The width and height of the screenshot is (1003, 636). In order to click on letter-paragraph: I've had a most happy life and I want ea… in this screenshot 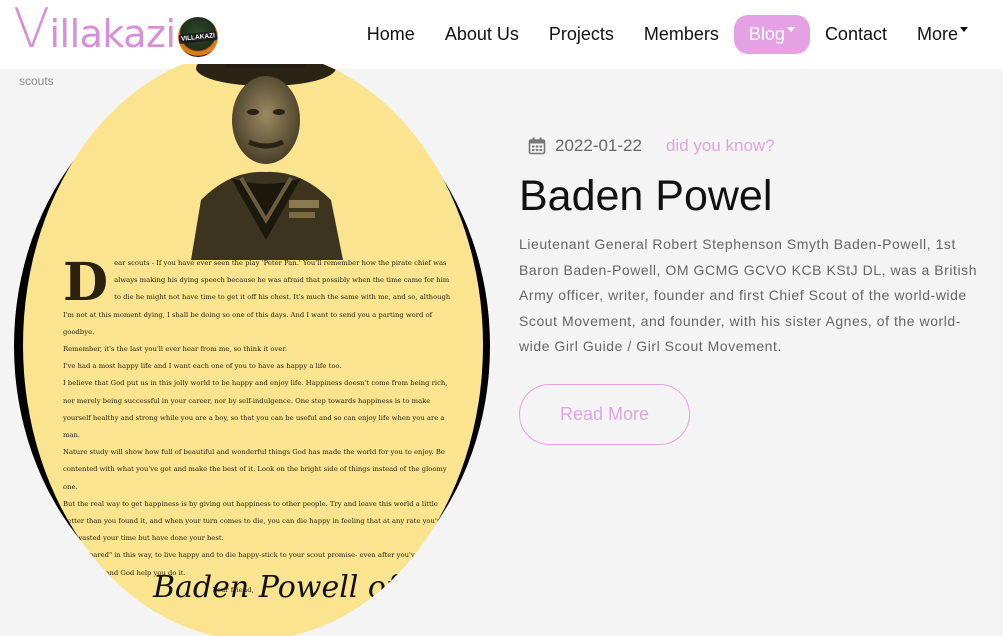, I will do `click(202, 366)`.